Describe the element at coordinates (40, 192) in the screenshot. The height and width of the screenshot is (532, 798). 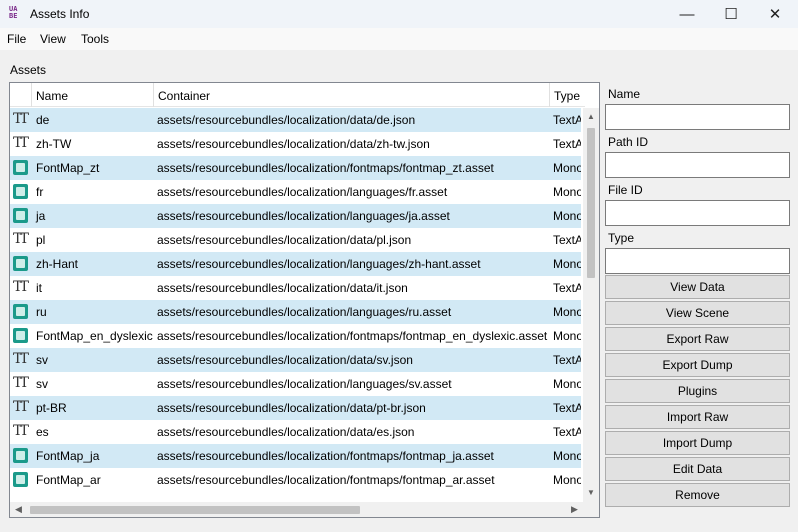
I see `name-cell: fr` at that location.